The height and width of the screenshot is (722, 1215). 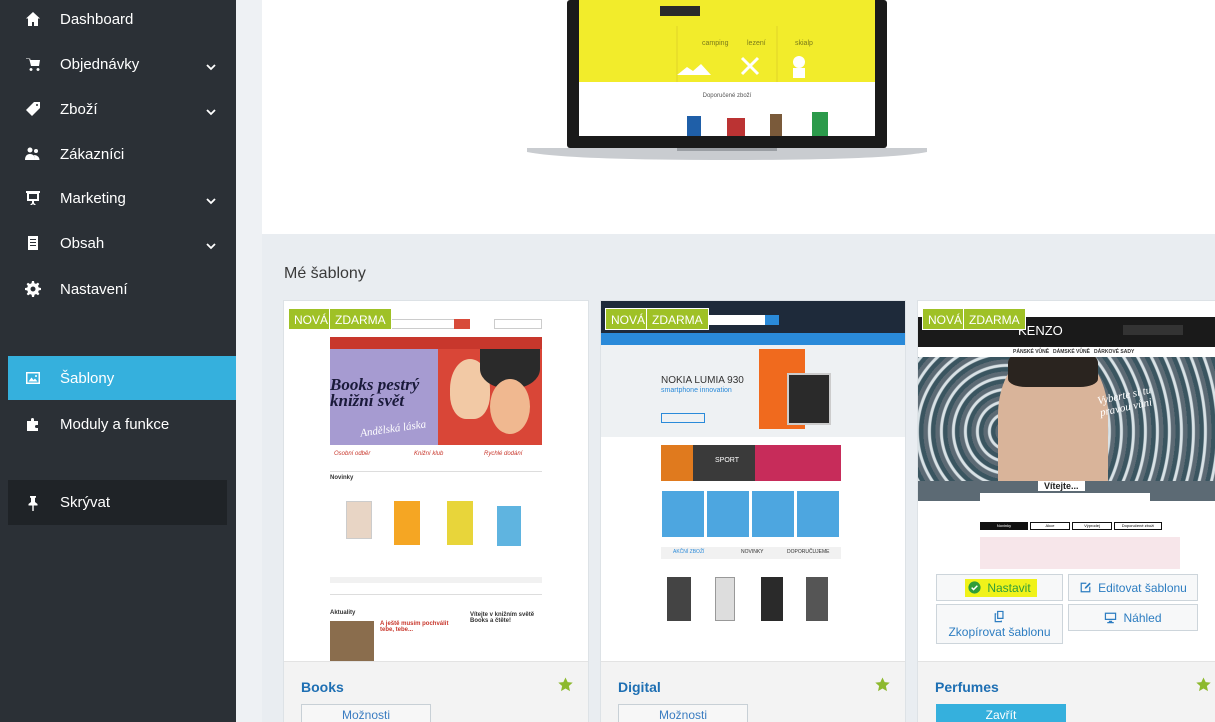 I want to click on sidebar-item-settings: Nastavení, so click(x=122, y=289).